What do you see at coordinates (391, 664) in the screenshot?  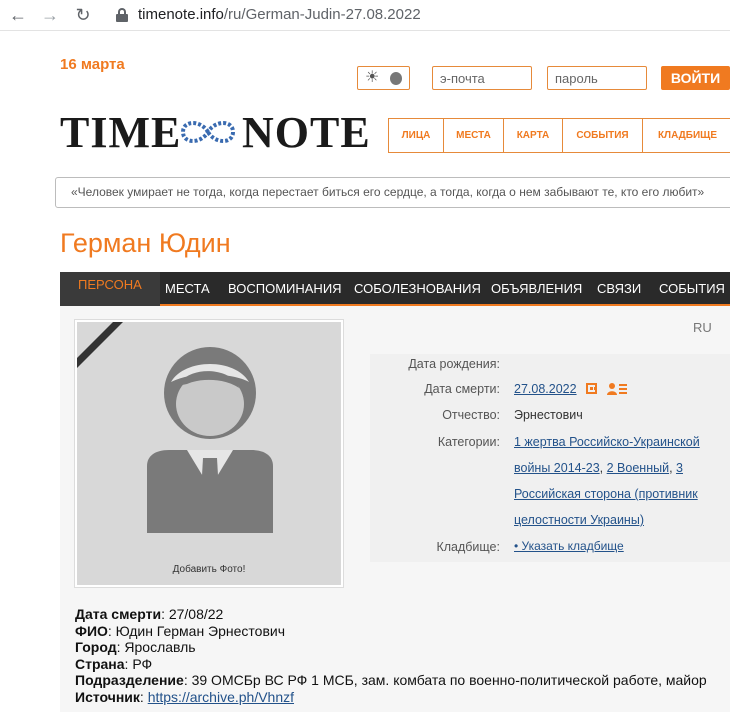 I see `details-country-row: Страна: РФ` at bounding box center [391, 664].